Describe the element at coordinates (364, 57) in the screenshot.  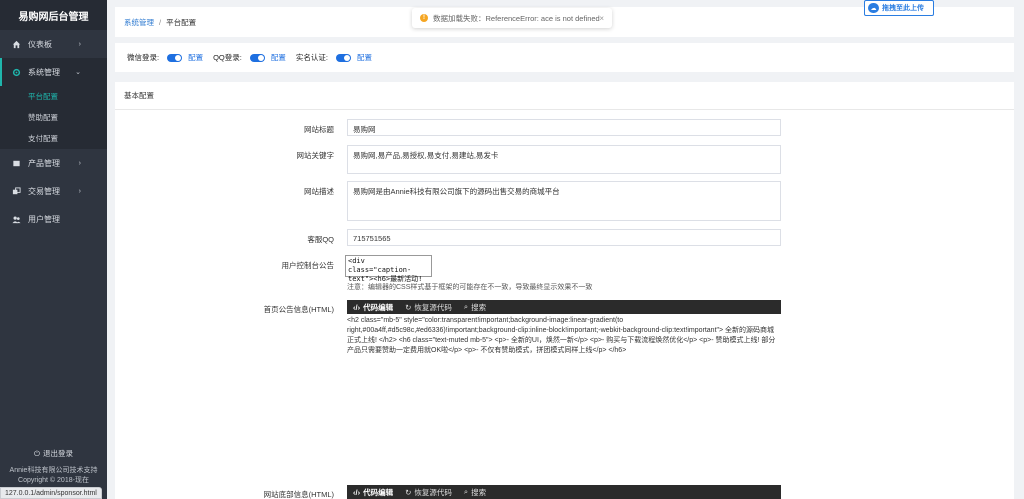
I see `realname-auth-config-link: 配置` at that location.